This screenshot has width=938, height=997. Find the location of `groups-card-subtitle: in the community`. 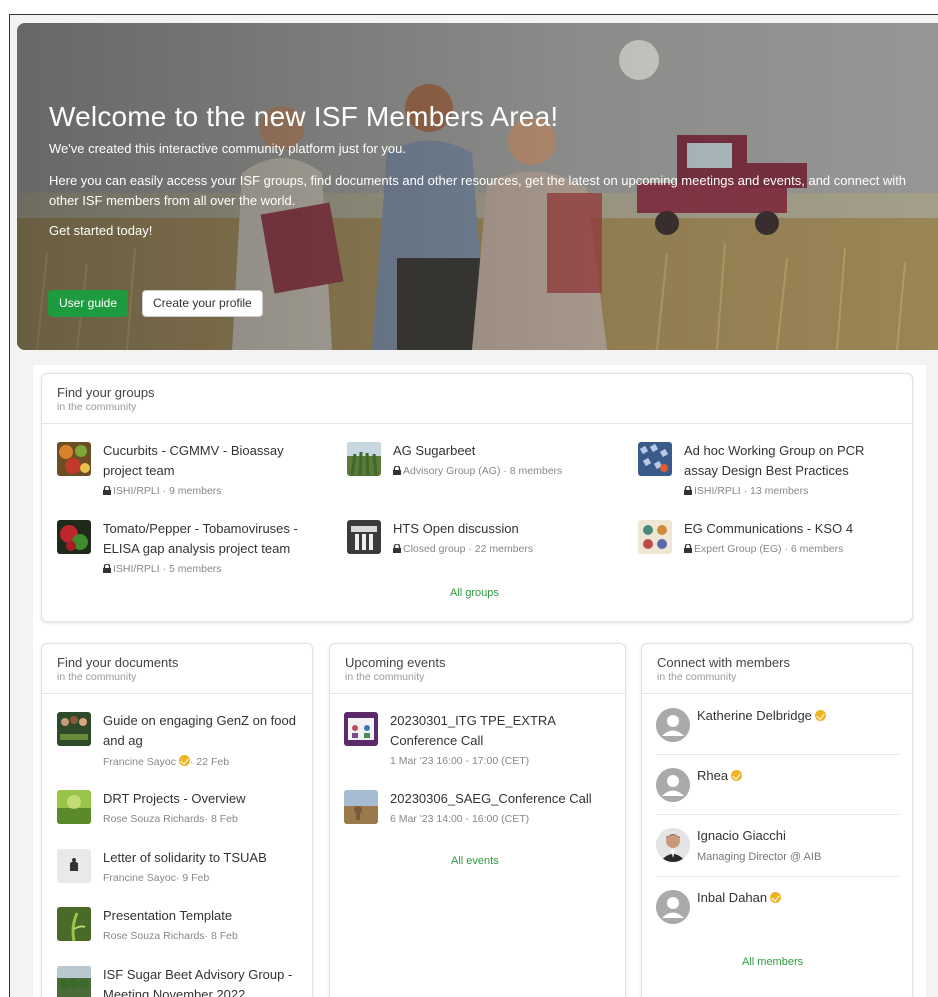

groups-card-subtitle: in the community is located at coordinates (97, 407).